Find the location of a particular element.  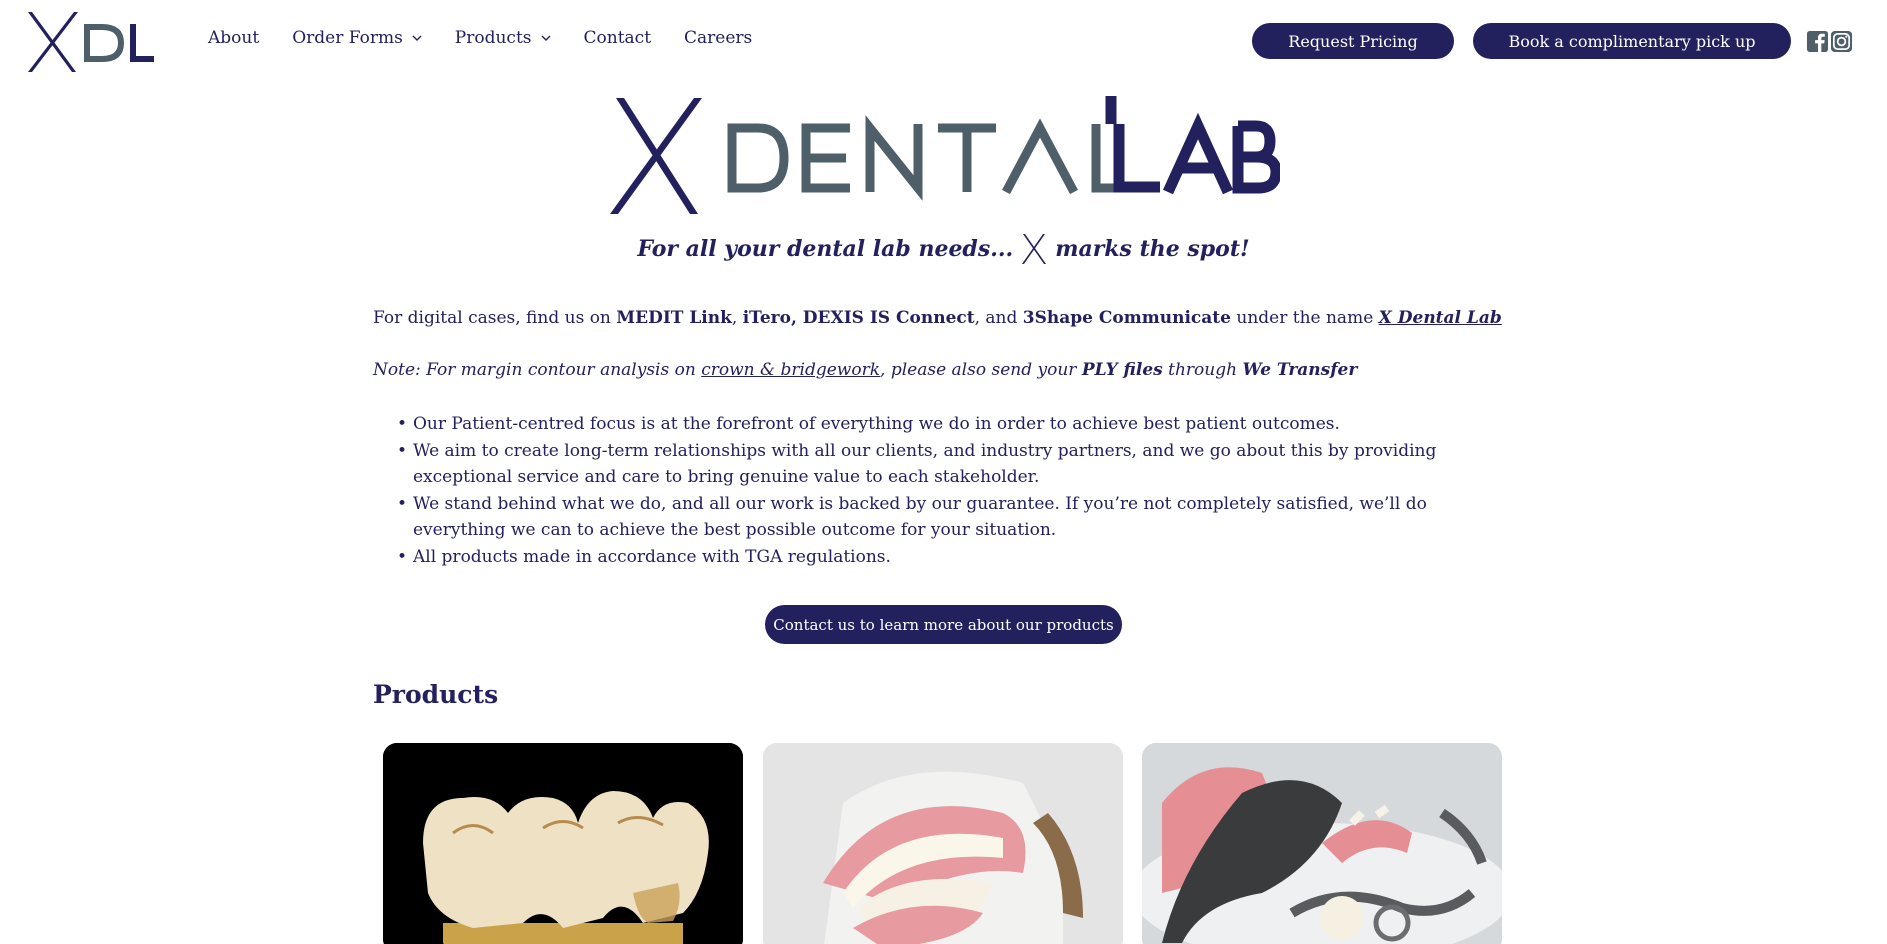

p1-3shape: 3Shape Communicate is located at coordinates (1126, 318).